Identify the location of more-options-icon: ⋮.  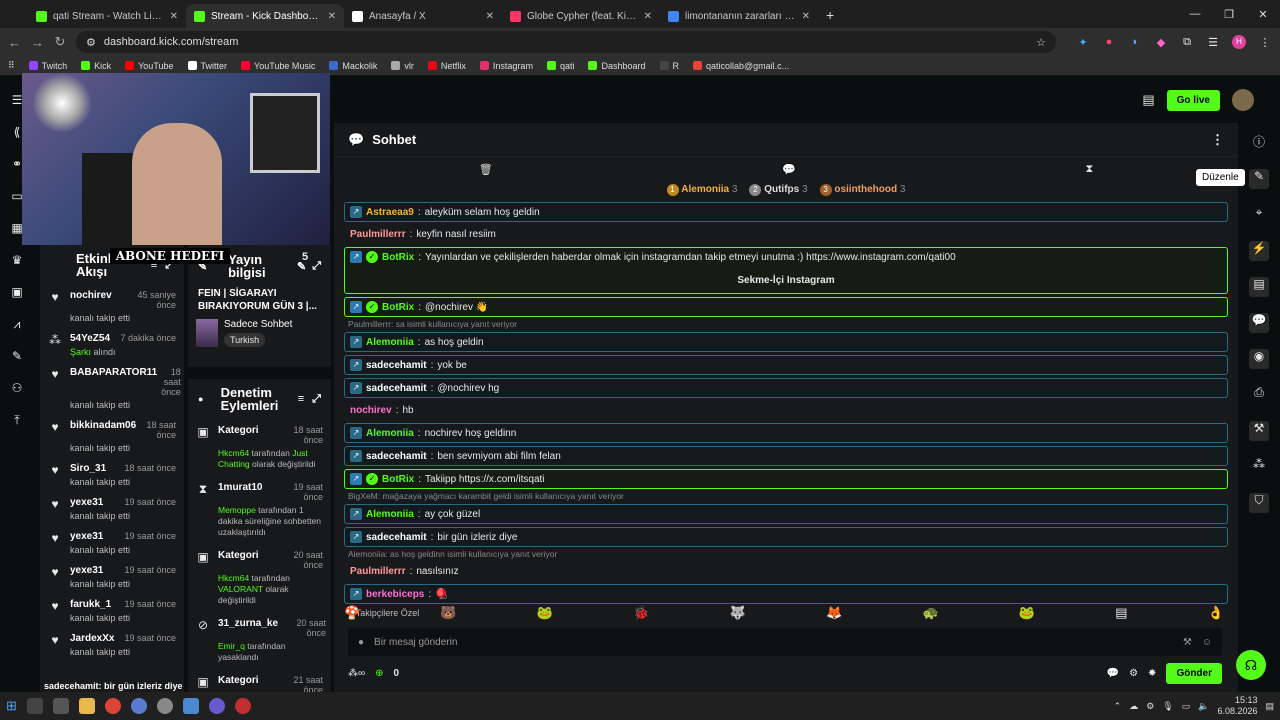
(1217, 140).